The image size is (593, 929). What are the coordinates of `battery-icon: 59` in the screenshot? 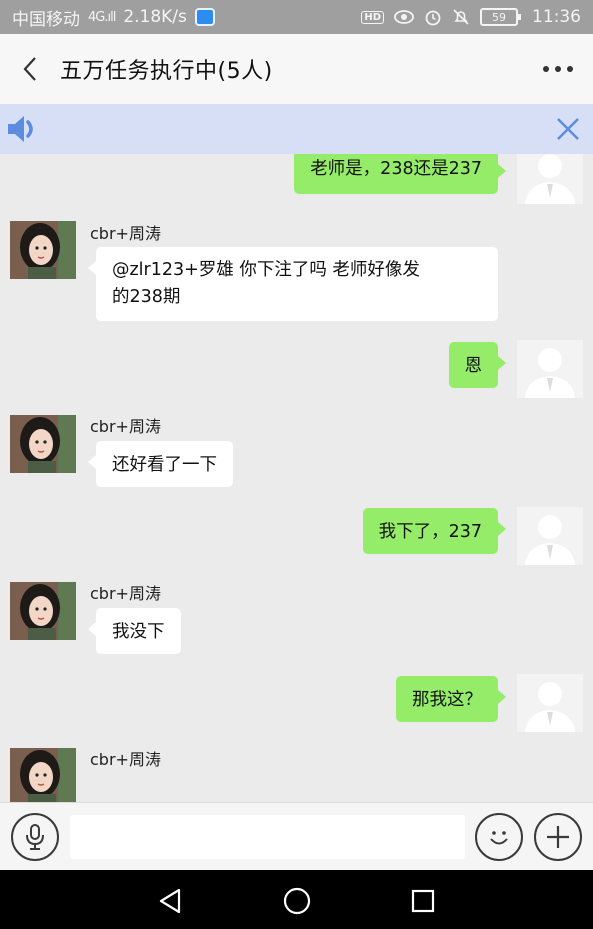 It's located at (500, 17).